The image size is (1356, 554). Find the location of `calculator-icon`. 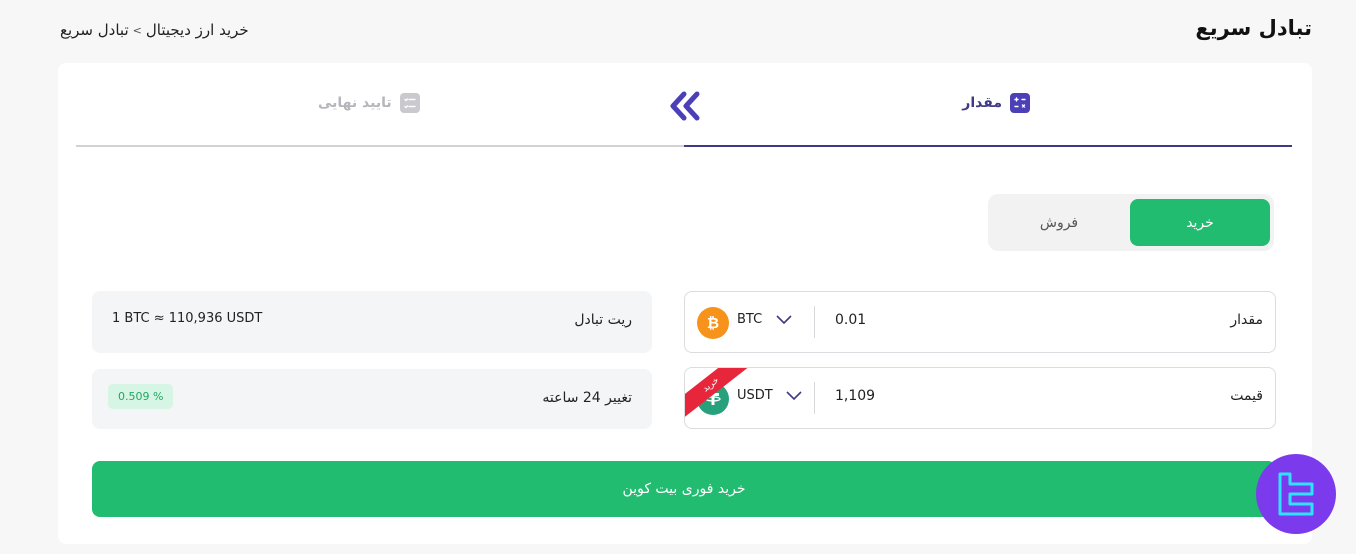

calculator-icon is located at coordinates (1020, 103).